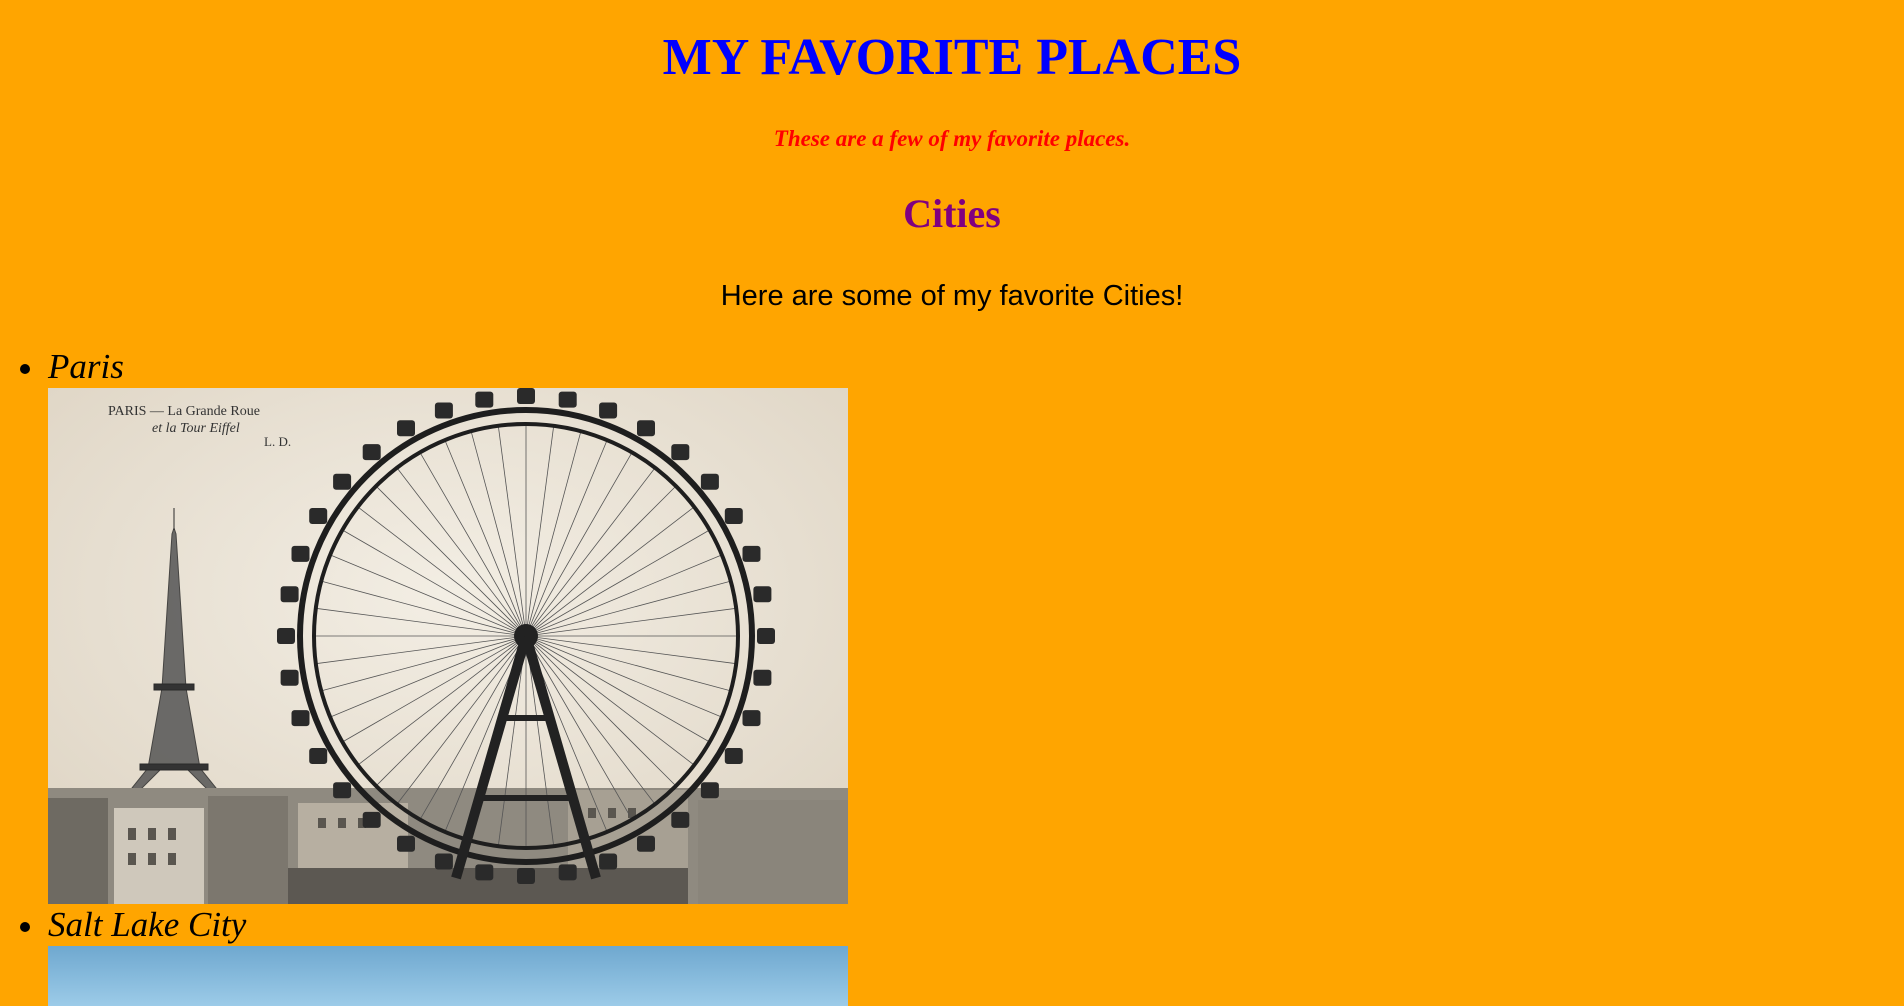 The width and height of the screenshot is (1904, 1006). What do you see at coordinates (952, 138) in the screenshot?
I see `page-subtitle: These are a few of my favorite places.` at bounding box center [952, 138].